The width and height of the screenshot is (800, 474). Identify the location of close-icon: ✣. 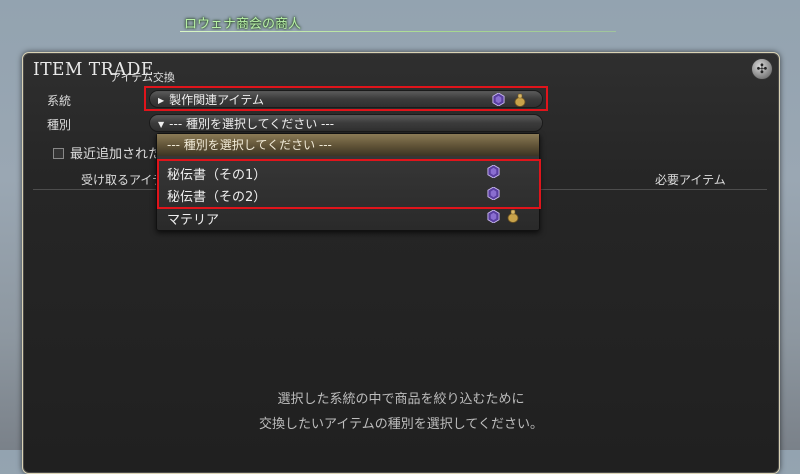
(762, 69).